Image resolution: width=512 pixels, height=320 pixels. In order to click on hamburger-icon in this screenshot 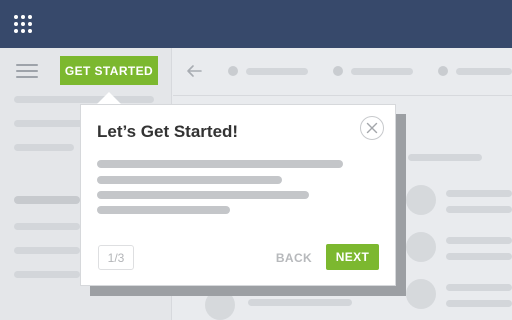, I will do `click(27, 71)`.